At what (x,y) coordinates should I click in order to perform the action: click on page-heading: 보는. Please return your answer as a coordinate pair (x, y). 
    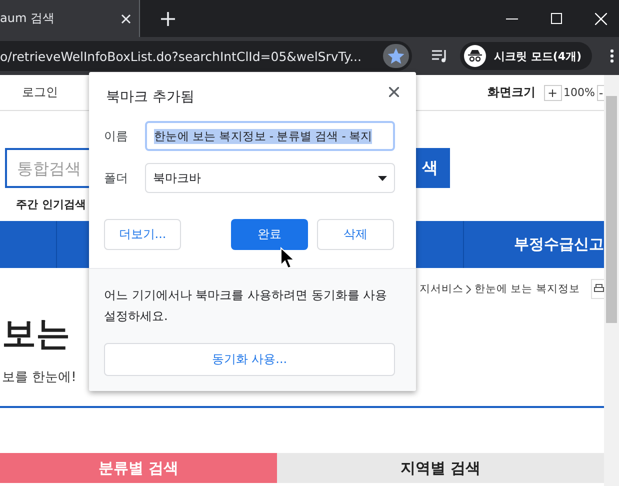
    Looking at the image, I should click on (36, 334).